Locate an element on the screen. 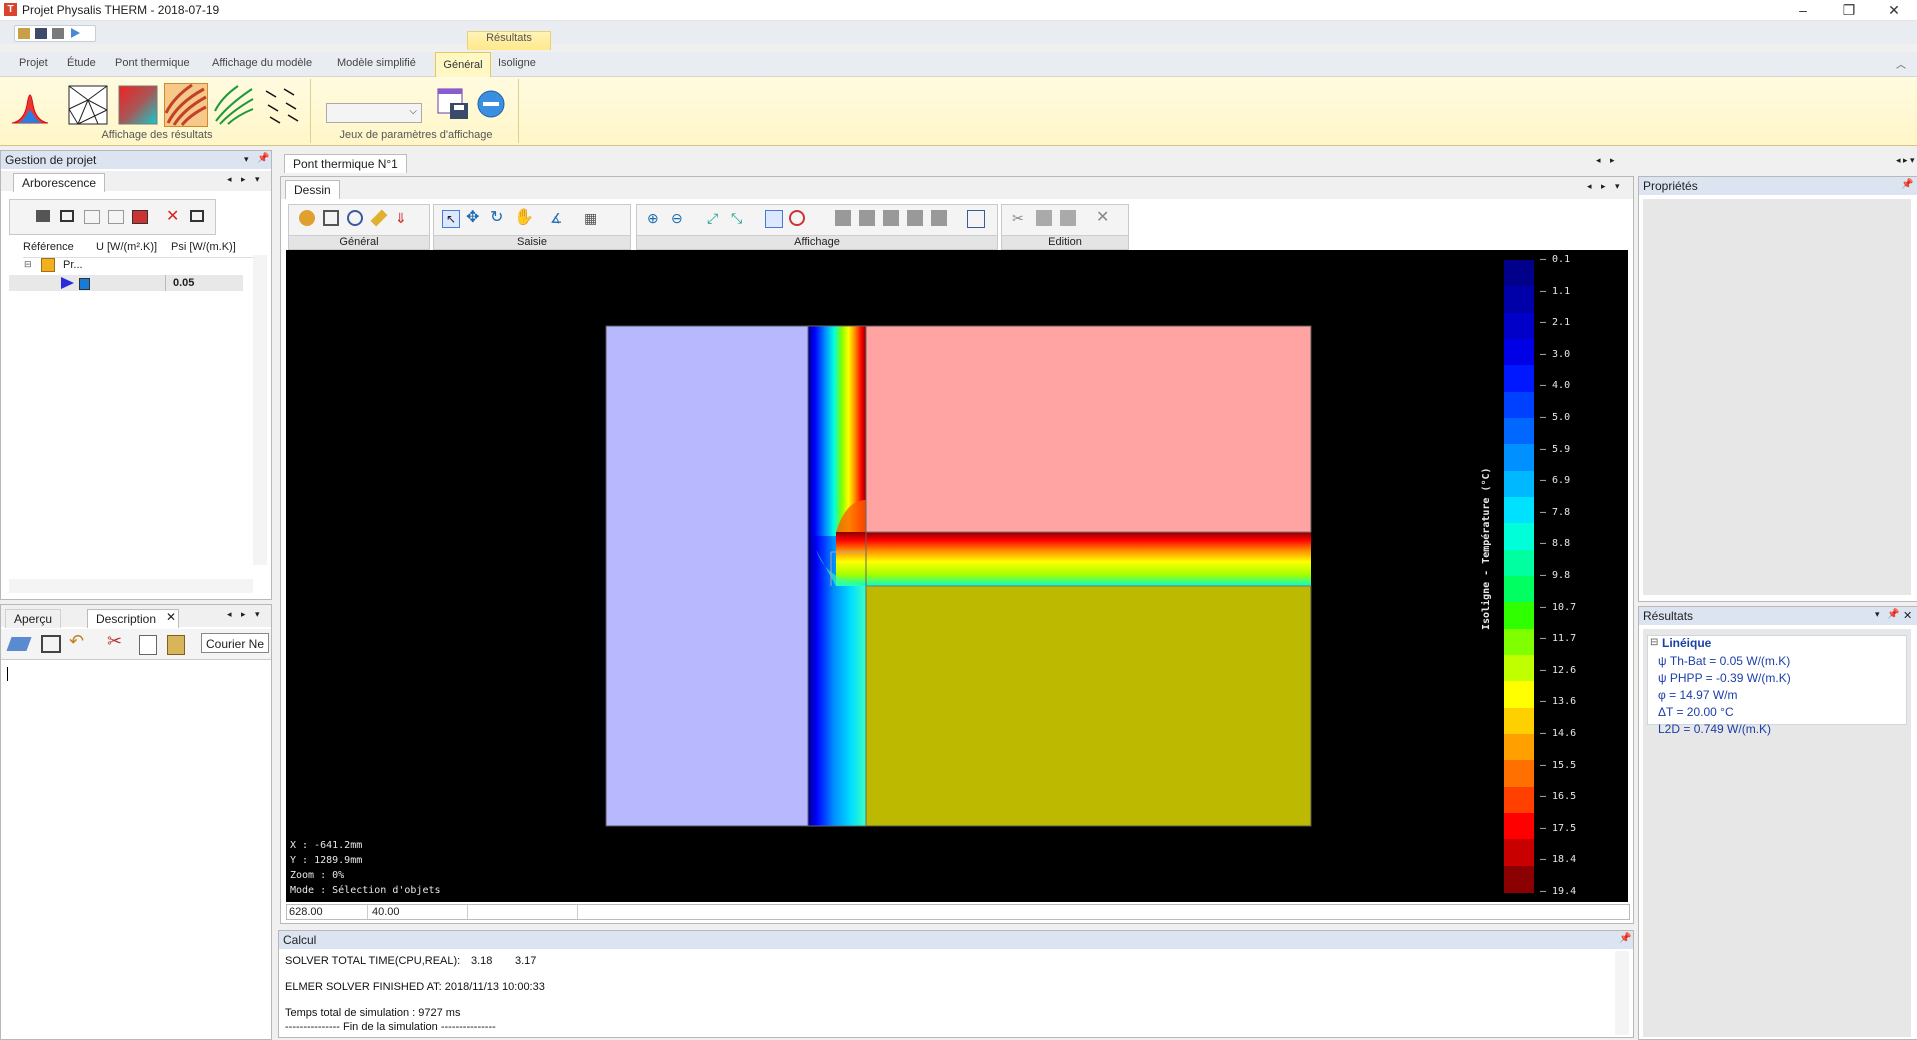 This screenshot has width=1917, height=1040. refresh-icon is located at coordinates (774, 219).